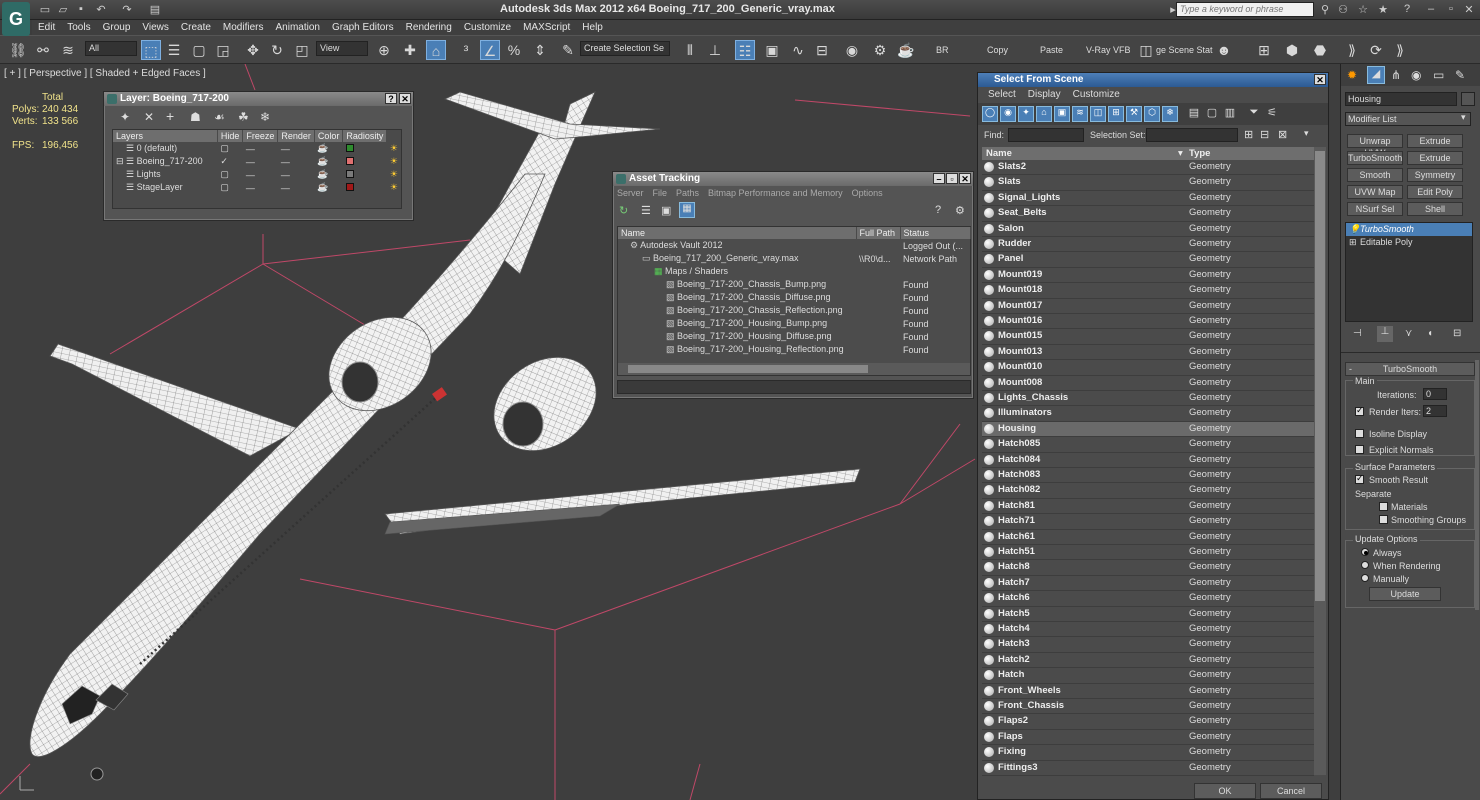  I want to click on cancel-button: Cancel, so click(1291, 791).